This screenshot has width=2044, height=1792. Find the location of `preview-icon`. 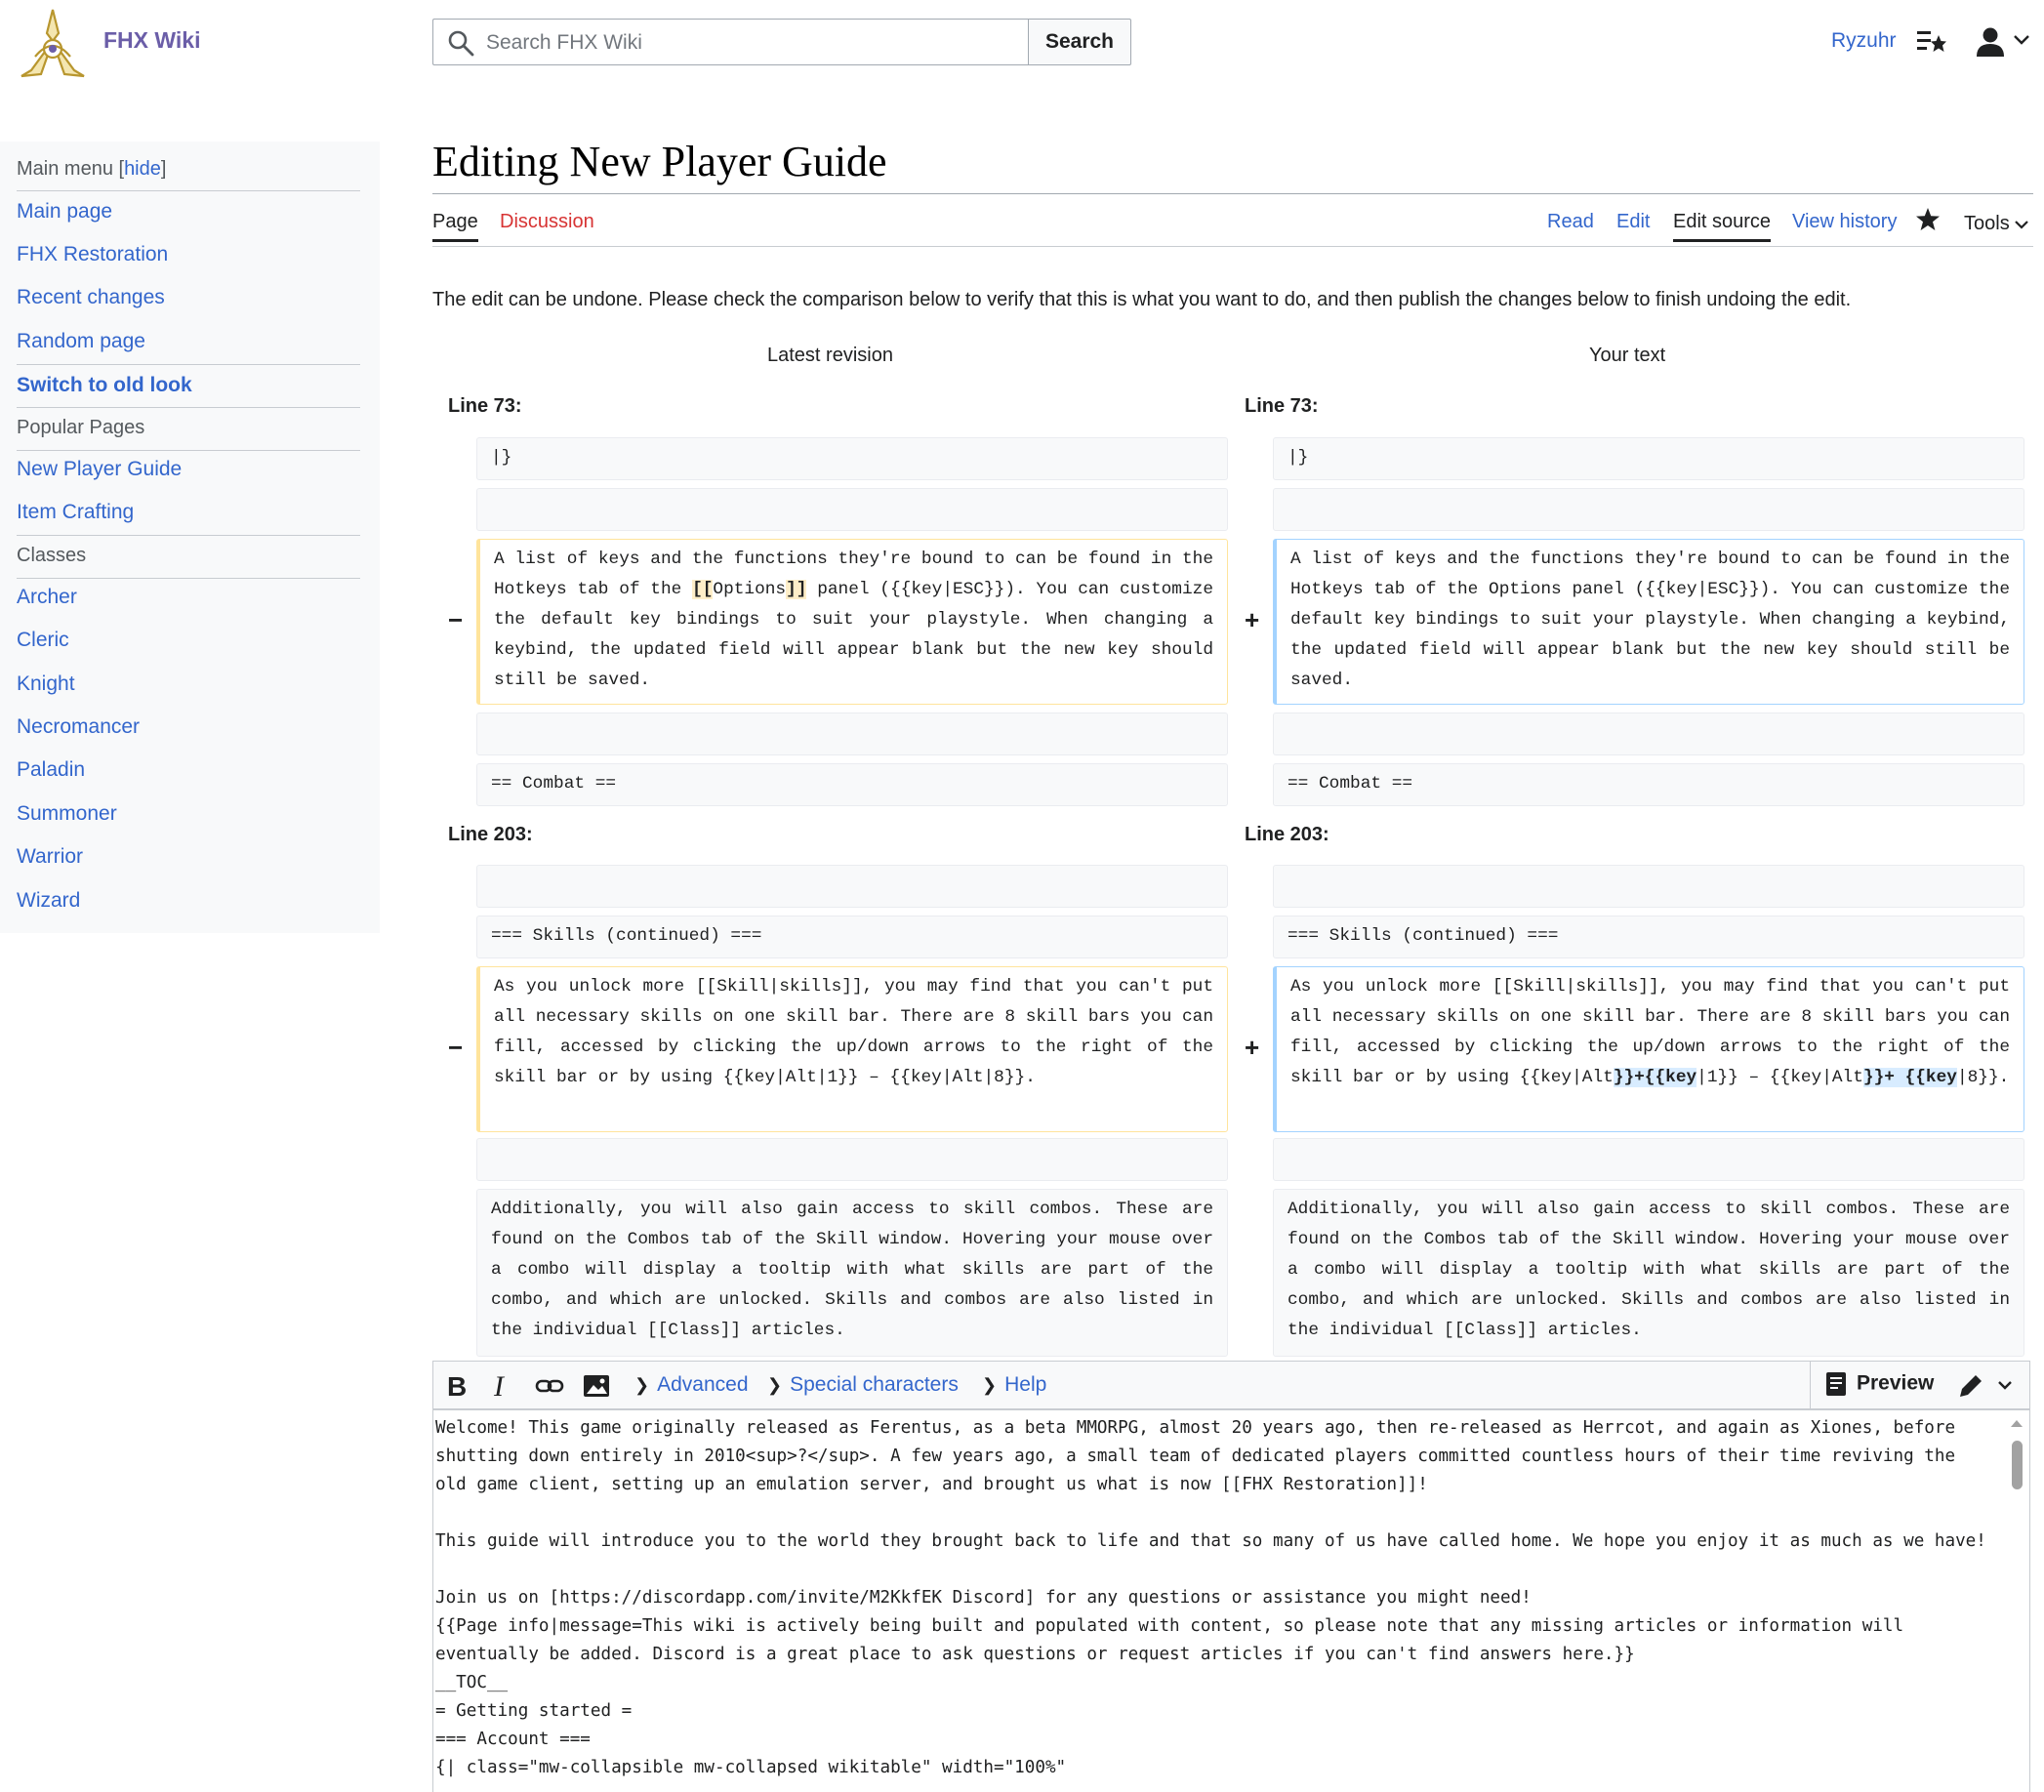

preview-icon is located at coordinates (1836, 1384).